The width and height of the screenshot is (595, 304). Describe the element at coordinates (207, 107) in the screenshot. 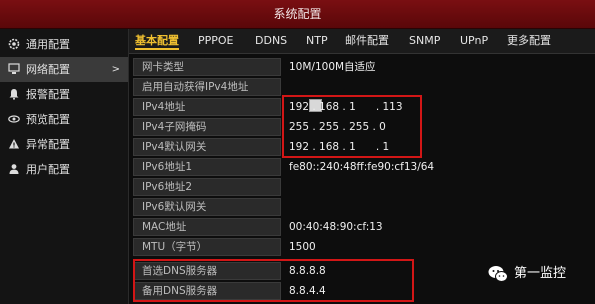

I see `field-label: IPv4地址` at that location.